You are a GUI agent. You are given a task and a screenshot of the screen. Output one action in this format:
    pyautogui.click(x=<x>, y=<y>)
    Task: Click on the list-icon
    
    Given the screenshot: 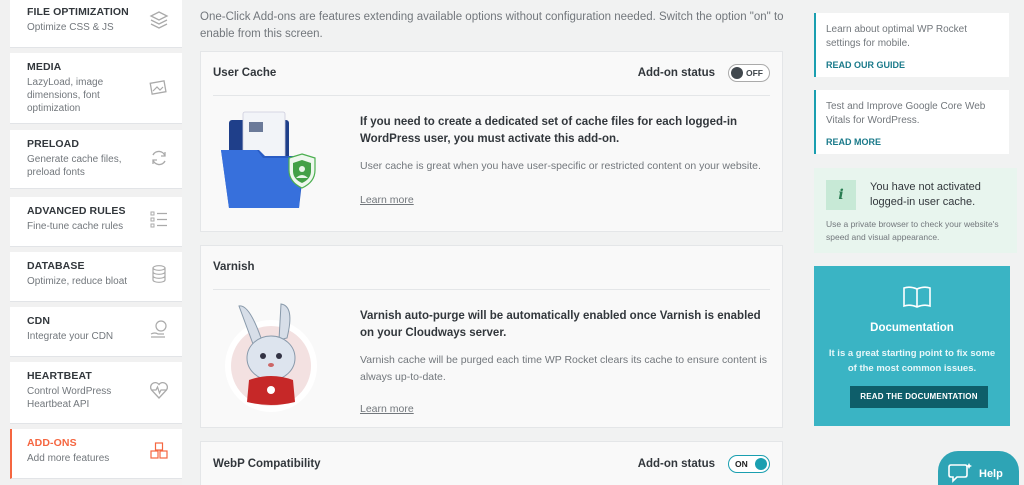 What is the action you would take?
    pyautogui.click(x=158, y=219)
    